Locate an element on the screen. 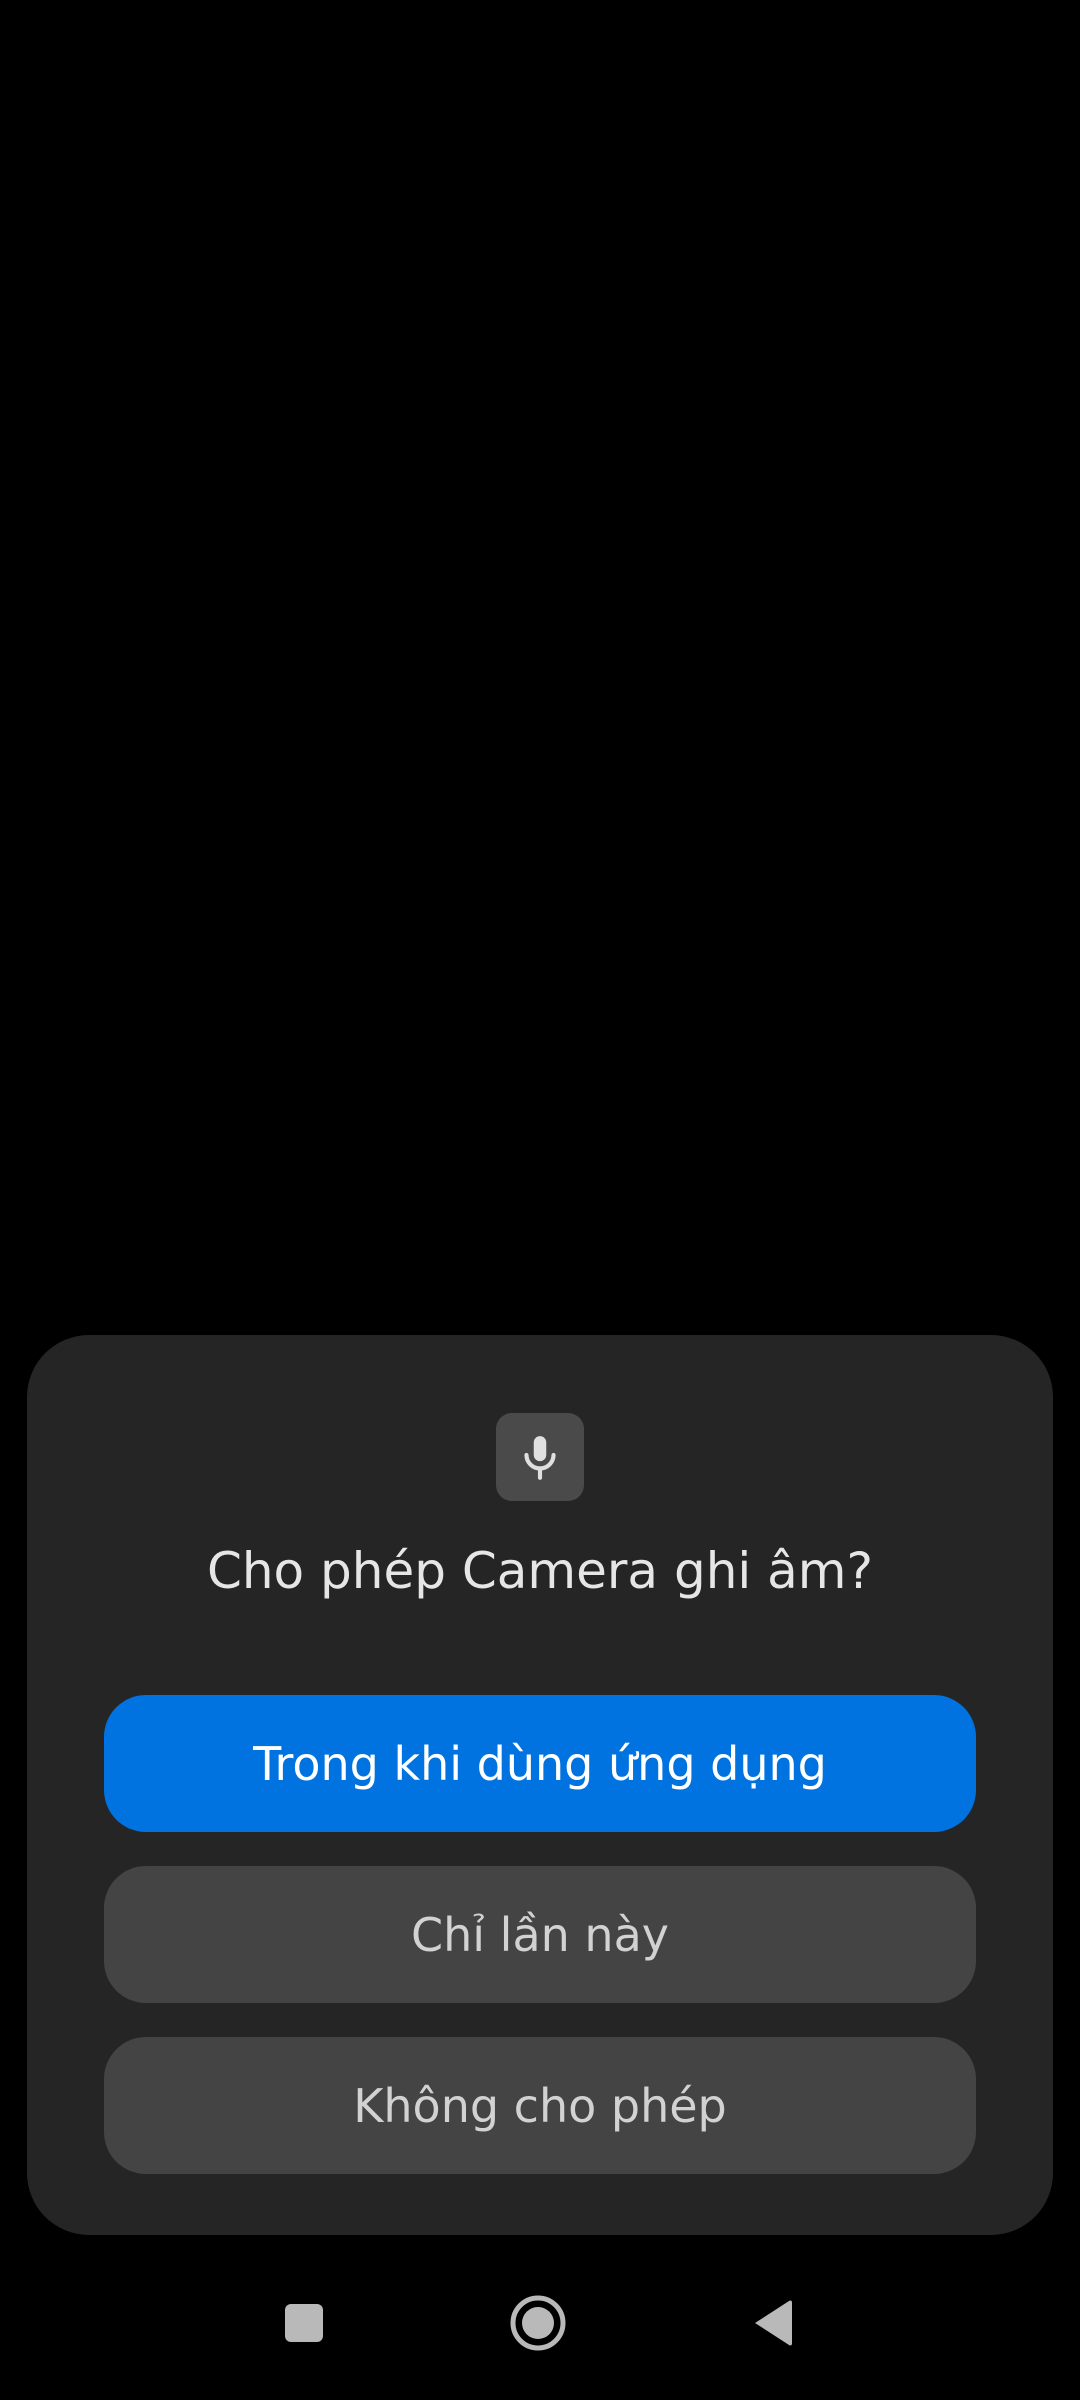  triangle-back-icon is located at coordinates (773, 2323).